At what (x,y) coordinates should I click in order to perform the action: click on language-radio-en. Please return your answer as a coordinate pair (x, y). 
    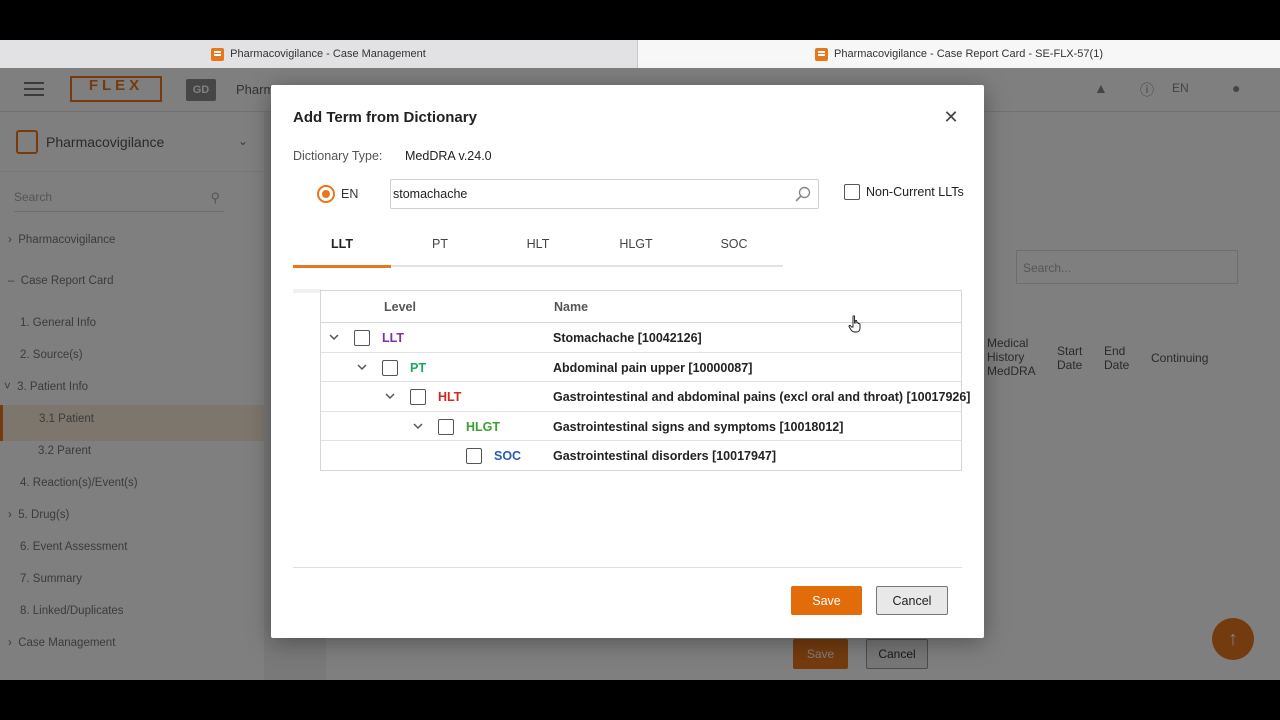
    Looking at the image, I should click on (326, 194).